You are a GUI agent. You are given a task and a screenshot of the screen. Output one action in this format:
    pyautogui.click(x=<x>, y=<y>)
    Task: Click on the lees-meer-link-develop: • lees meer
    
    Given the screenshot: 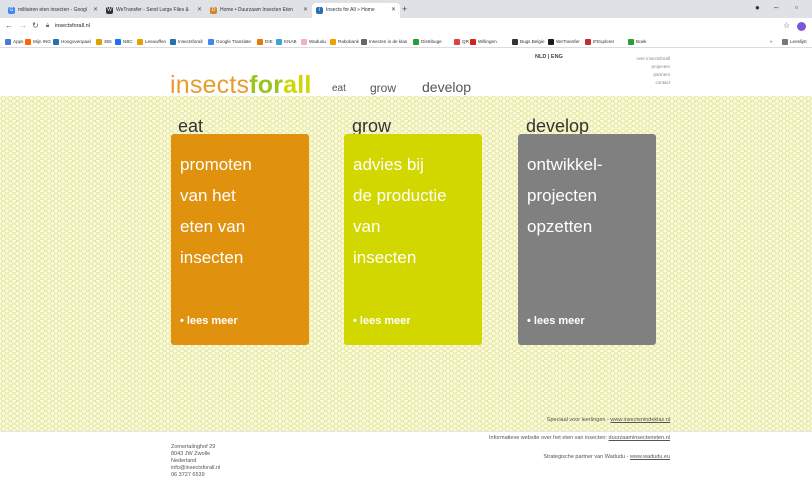 What is the action you would take?
    pyautogui.click(x=556, y=321)
    